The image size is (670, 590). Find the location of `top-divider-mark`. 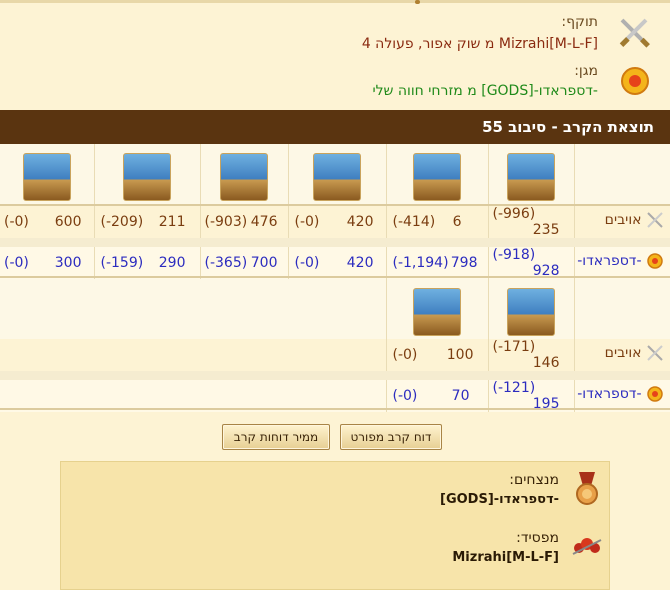

top-divider-mark is located at coordinates (417, 2).